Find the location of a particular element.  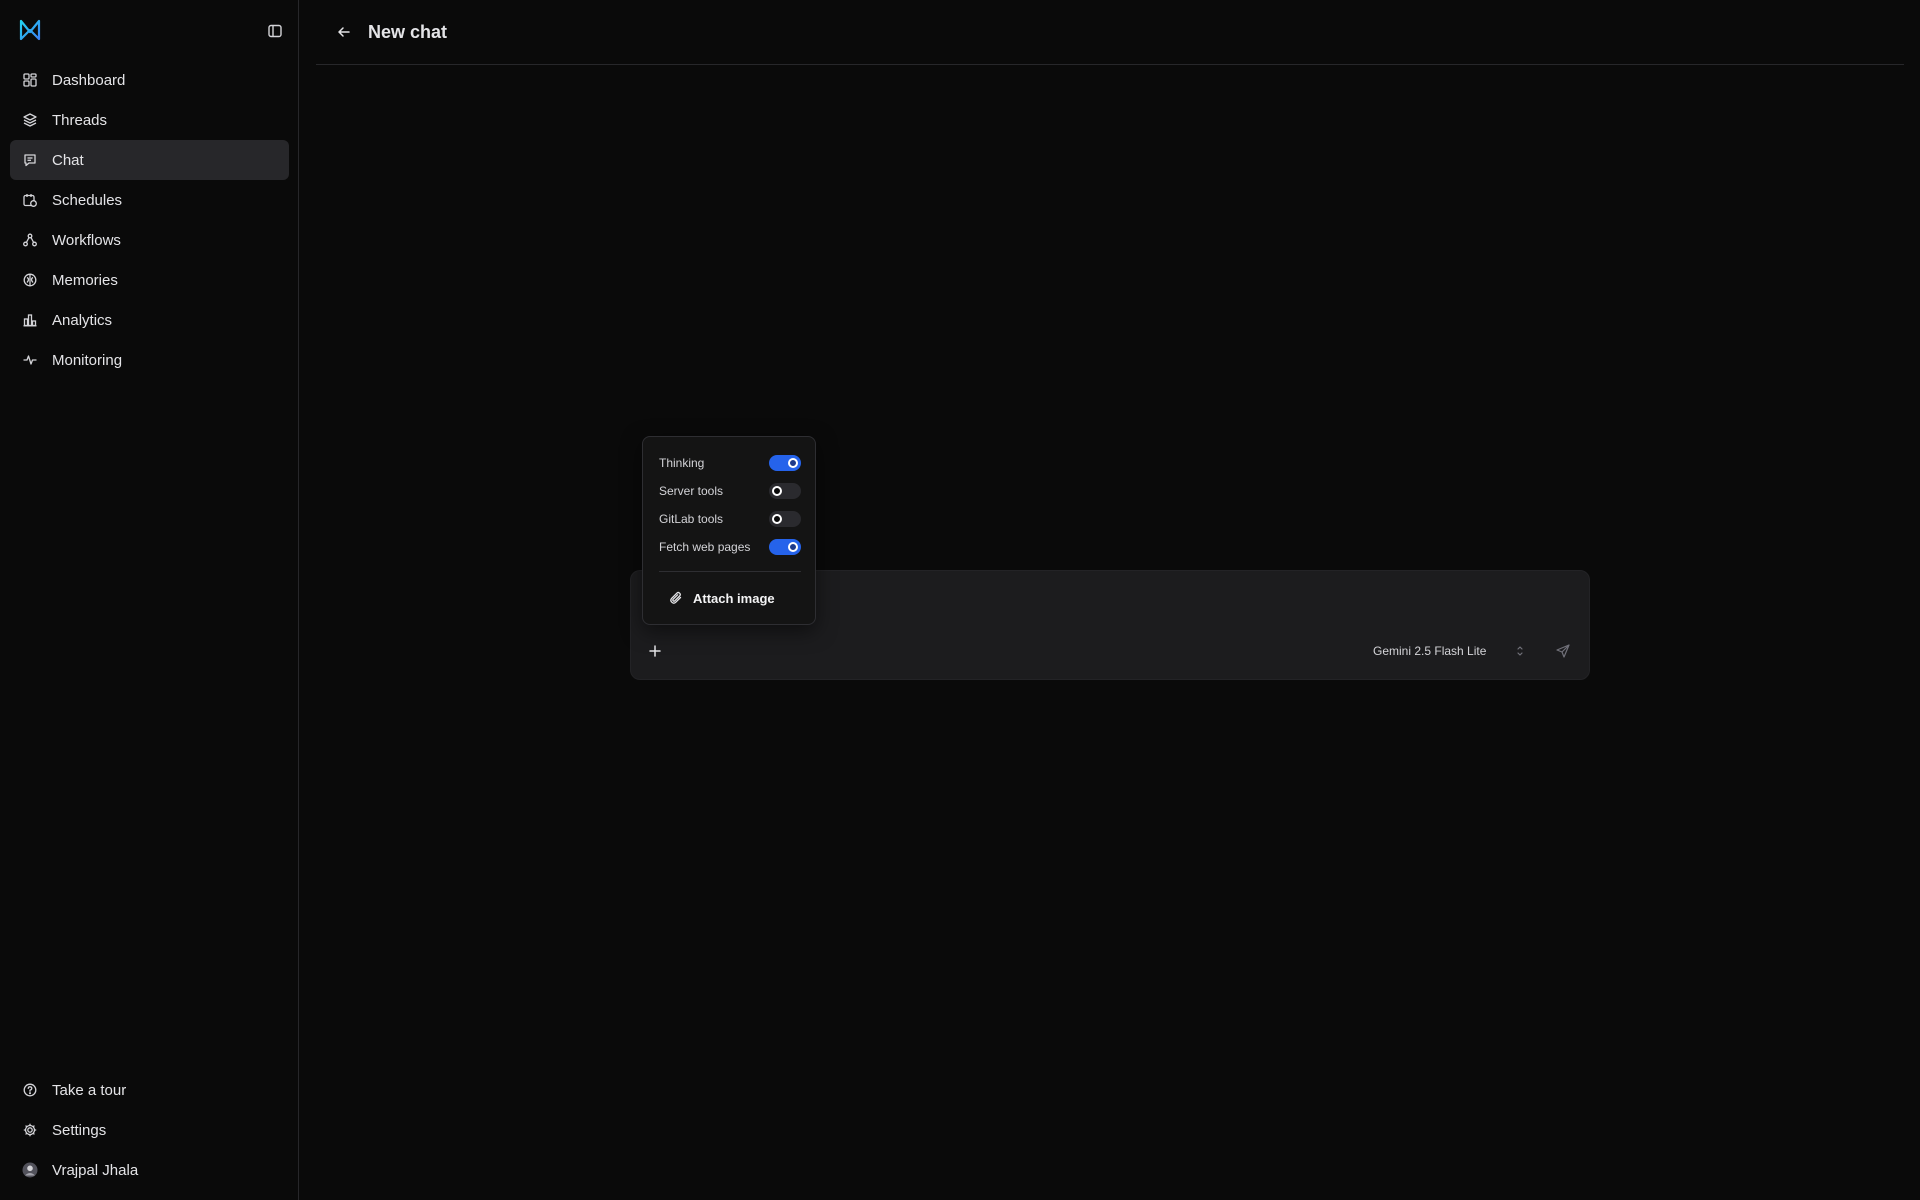

sidebar-item-label: Settings is located at coordinates (79, 1130).